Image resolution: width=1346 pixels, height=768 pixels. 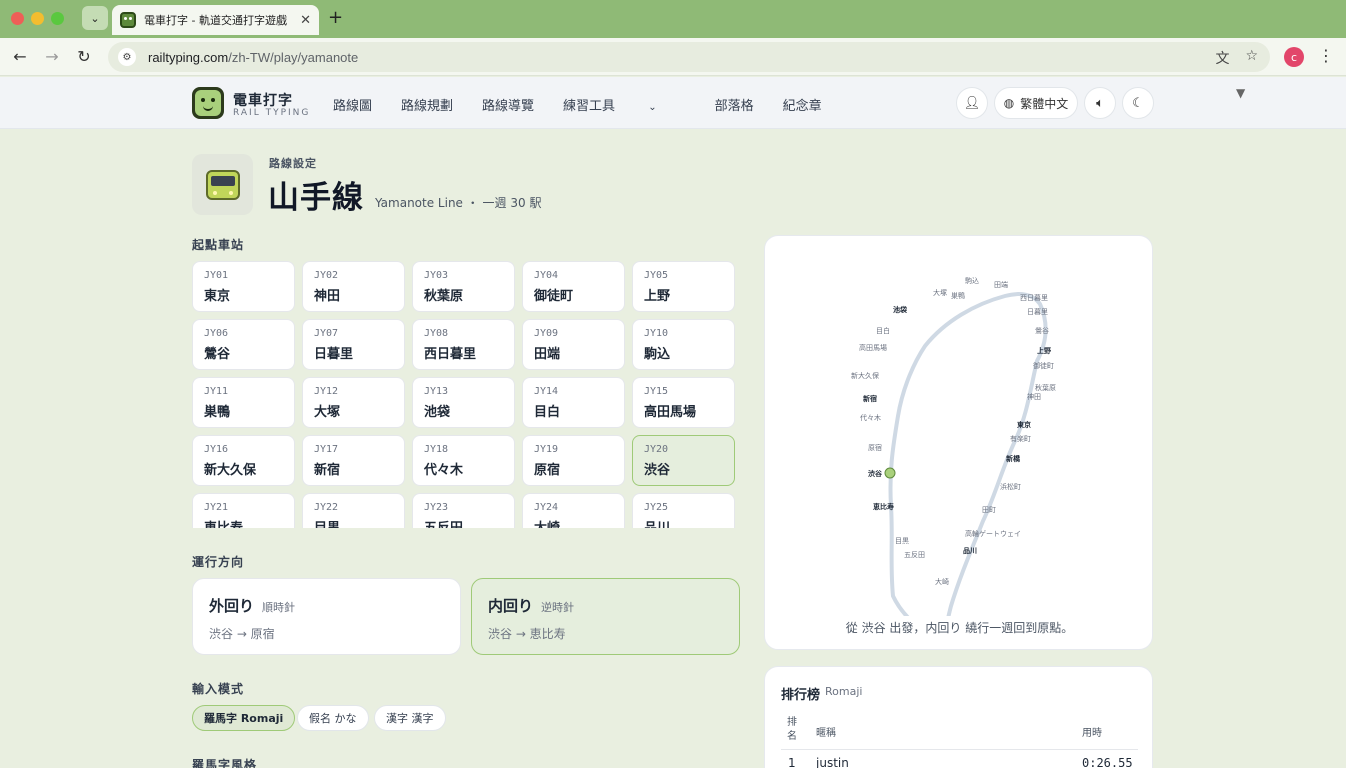 I want to click on map-station-label: 渋谷, so click(x=875, y=473).